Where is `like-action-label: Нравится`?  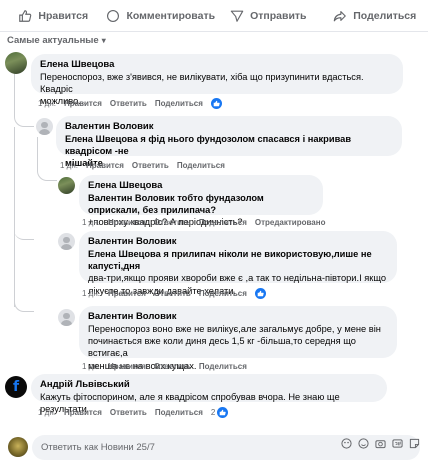
like-action-label: Нравится is located at coordinates (63, 15).